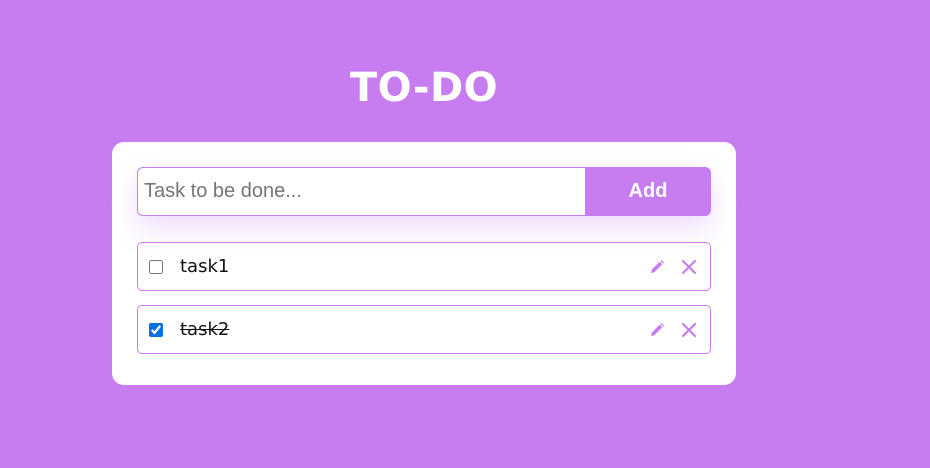 Image resolution: width=930 pixels, height=468 pixels. I want to click on add-button: Add, so click(648, 191).